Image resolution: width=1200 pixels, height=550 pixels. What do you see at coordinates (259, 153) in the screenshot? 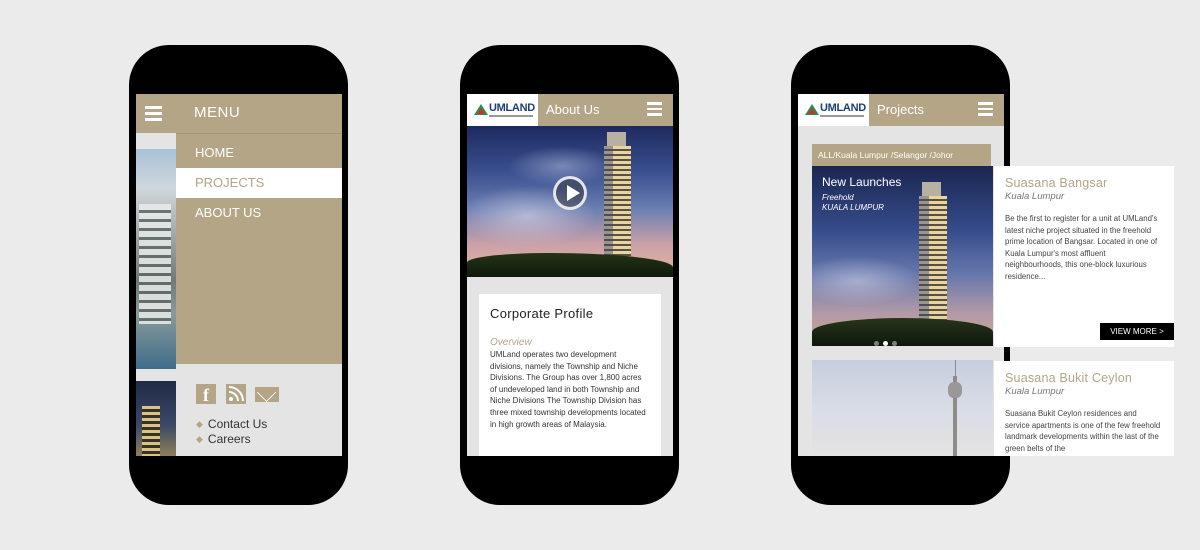
I see `menu-item-home: HOME` at bounding box center [259, 153].